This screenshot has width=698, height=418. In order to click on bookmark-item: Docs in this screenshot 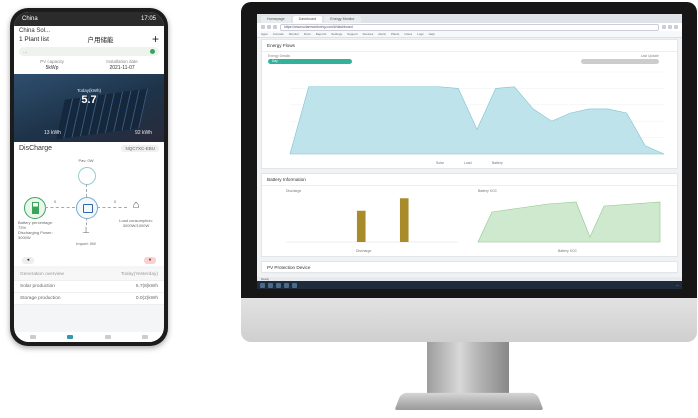, I will do `click(307, 34)`.